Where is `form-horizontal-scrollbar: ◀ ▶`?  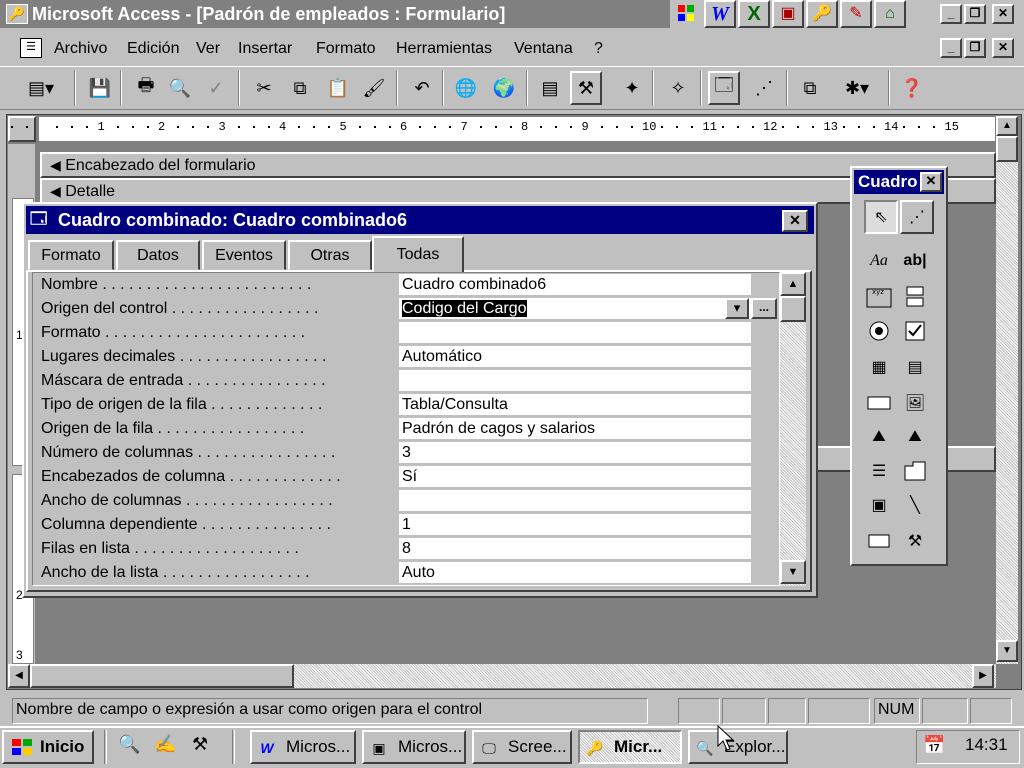 form-horizontal-scrollbar: ◀ ▶ is located at coordinates (502, 676).